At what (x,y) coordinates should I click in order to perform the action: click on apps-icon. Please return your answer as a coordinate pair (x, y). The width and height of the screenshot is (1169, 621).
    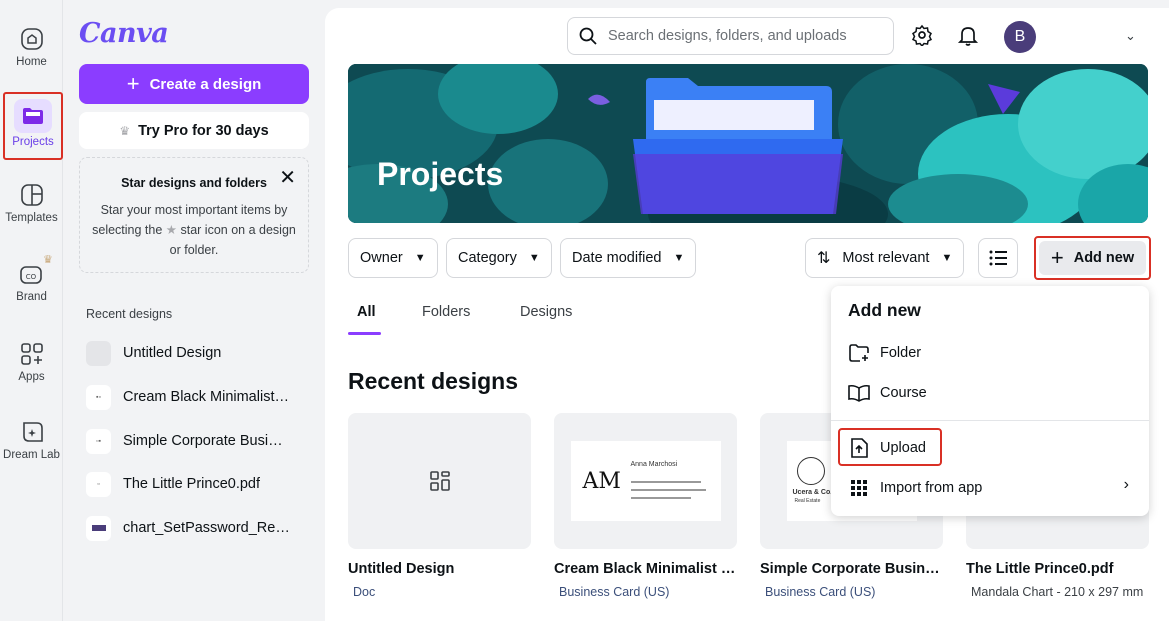
    Looking at the image, I should click on (32, 354).